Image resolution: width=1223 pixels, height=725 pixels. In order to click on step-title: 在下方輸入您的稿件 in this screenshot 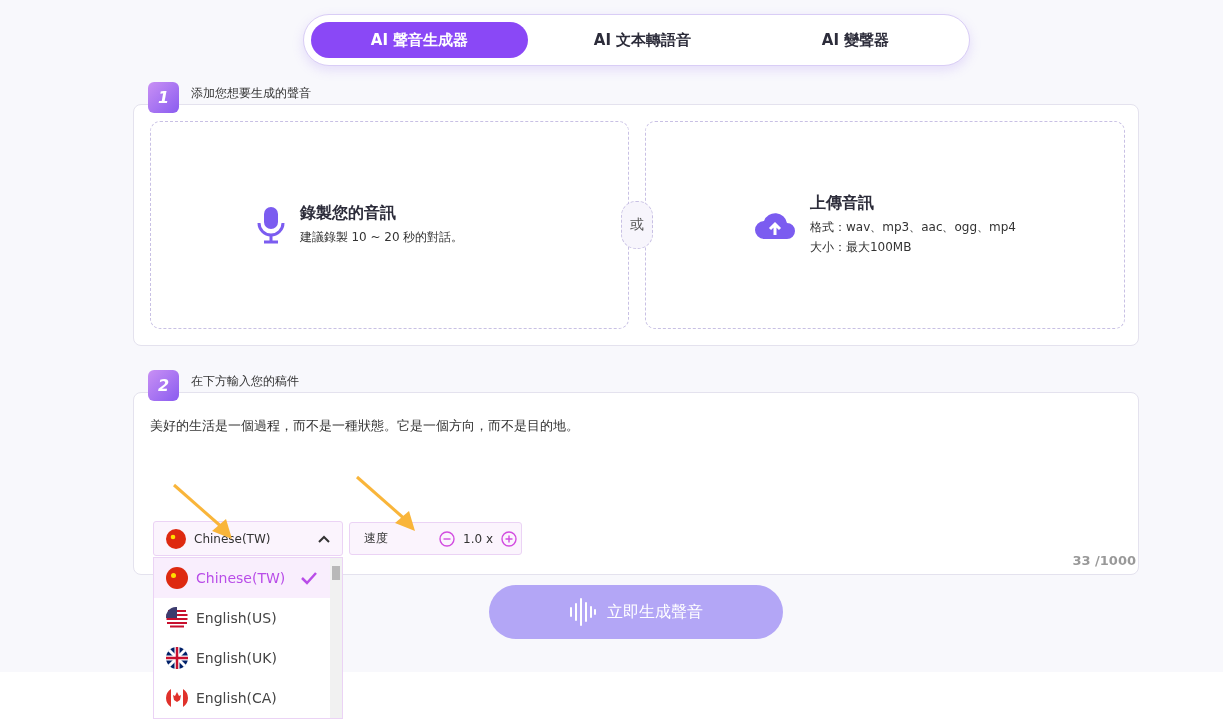, I will do `click(245, 381)`.